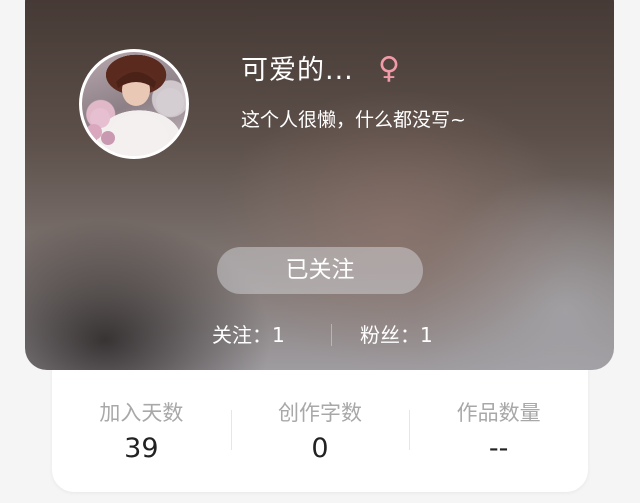 The image size is (640, 503). What do you see at coordinates (135, 112) in the screenshot?
I see `avatar-image` at bounding box center [135, 112].